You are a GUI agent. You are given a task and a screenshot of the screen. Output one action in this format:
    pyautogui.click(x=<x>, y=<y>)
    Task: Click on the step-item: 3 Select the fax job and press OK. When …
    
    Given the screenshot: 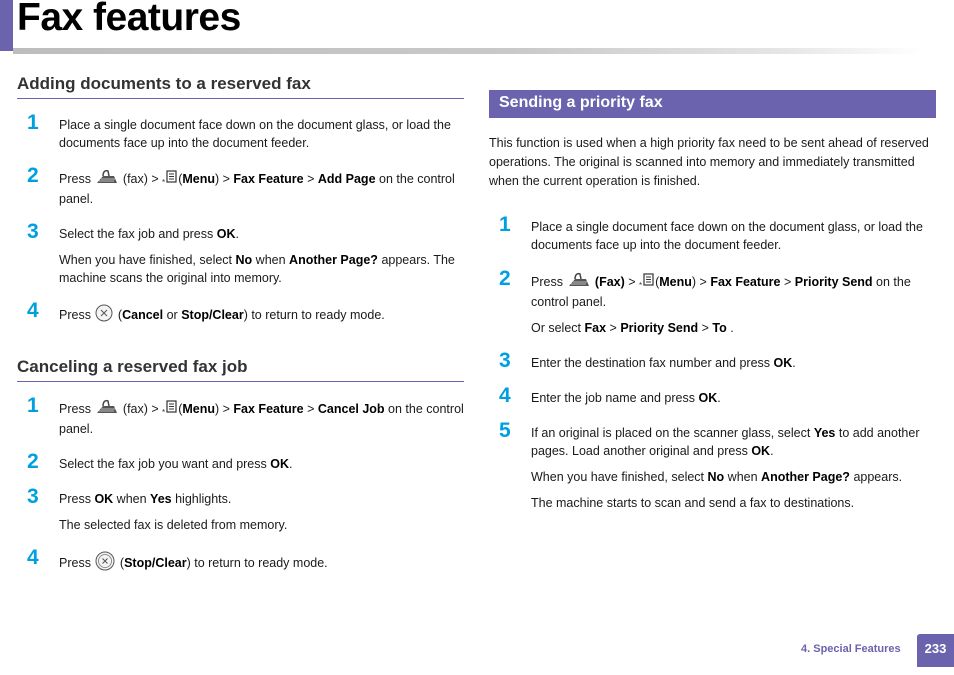 What is the action you would take?
    pyautogui.click(x=240, y=253)
    